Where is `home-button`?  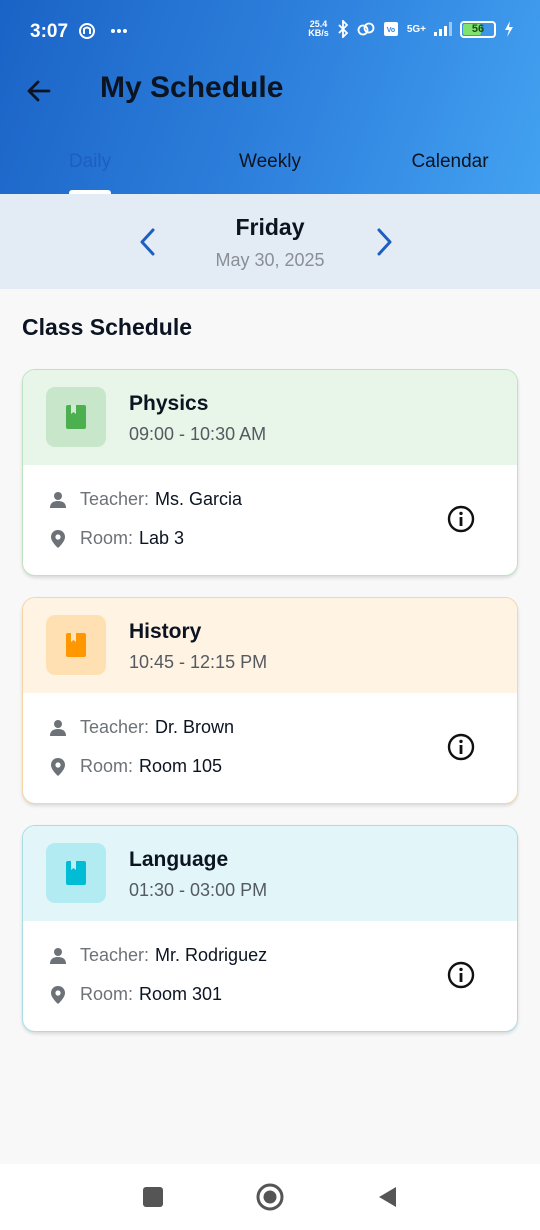 home-button is located at coordinates (270, 1197).